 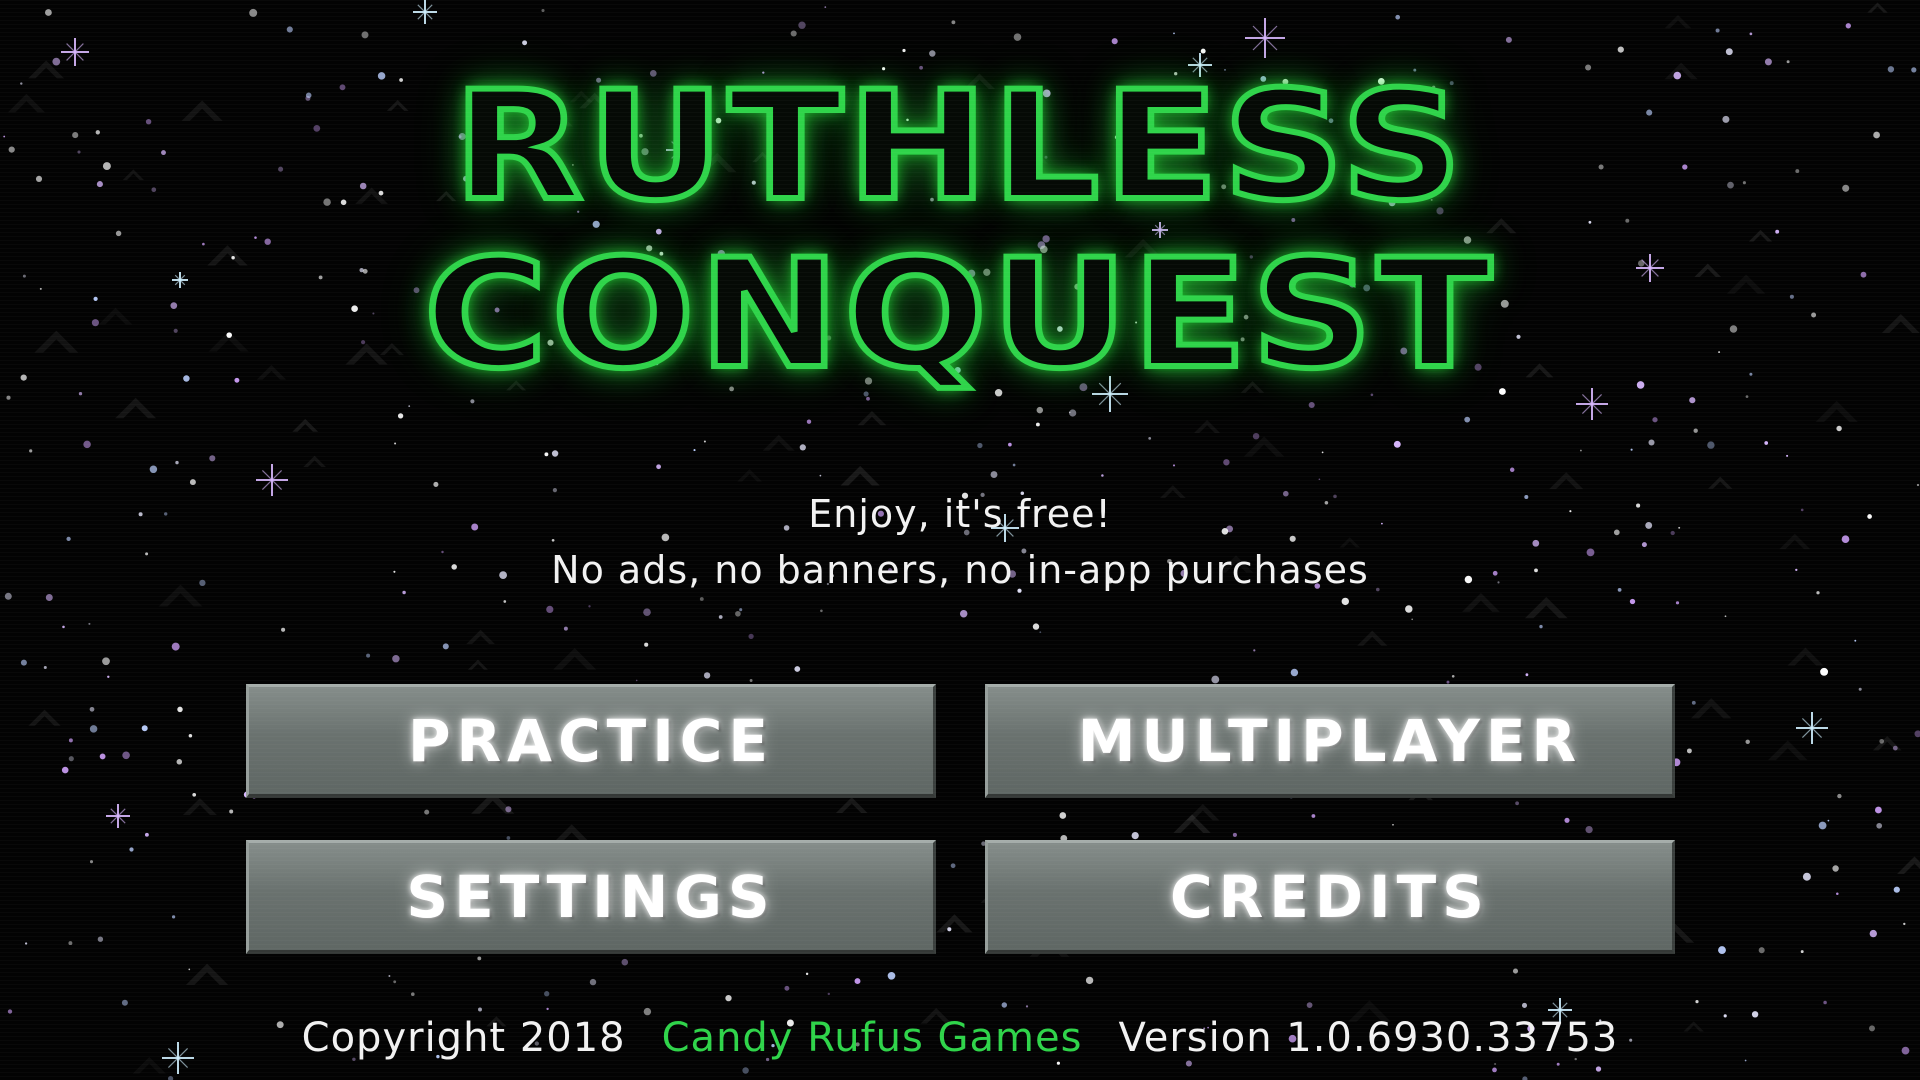 What do you see at coordinates (118, 816) in the screenshot?
I see `sparkle-star` at bounding box center [118, 816].